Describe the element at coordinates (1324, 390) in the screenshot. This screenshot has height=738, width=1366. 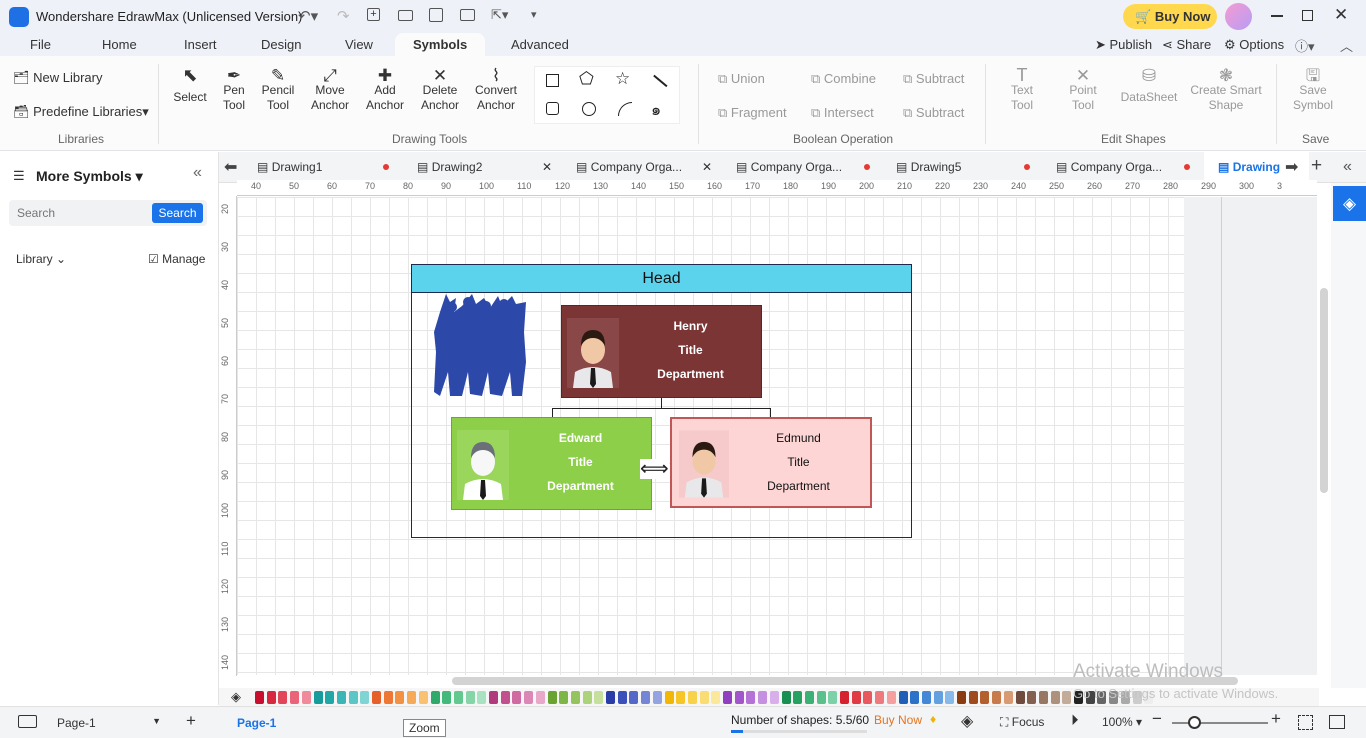
I see `vertical-scrollbar` at that location.